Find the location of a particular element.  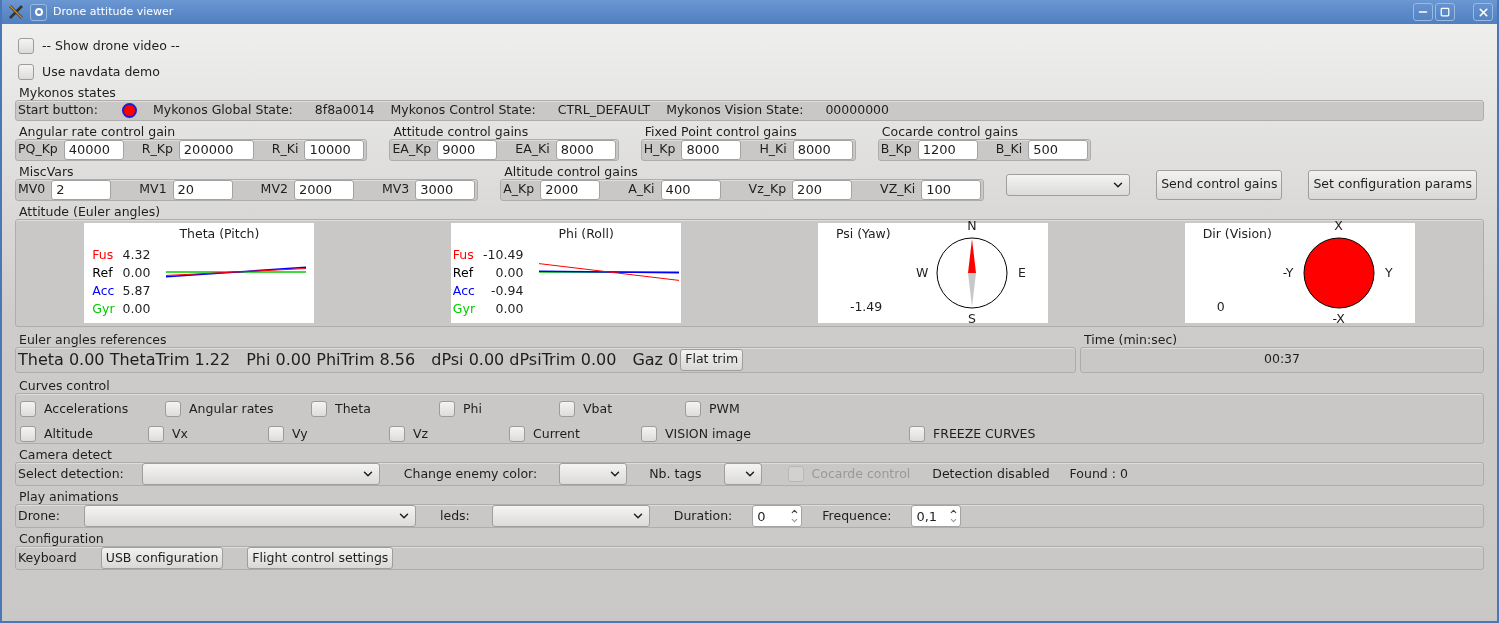

checkbox-label: Vz is located at coordinates (421, 433).